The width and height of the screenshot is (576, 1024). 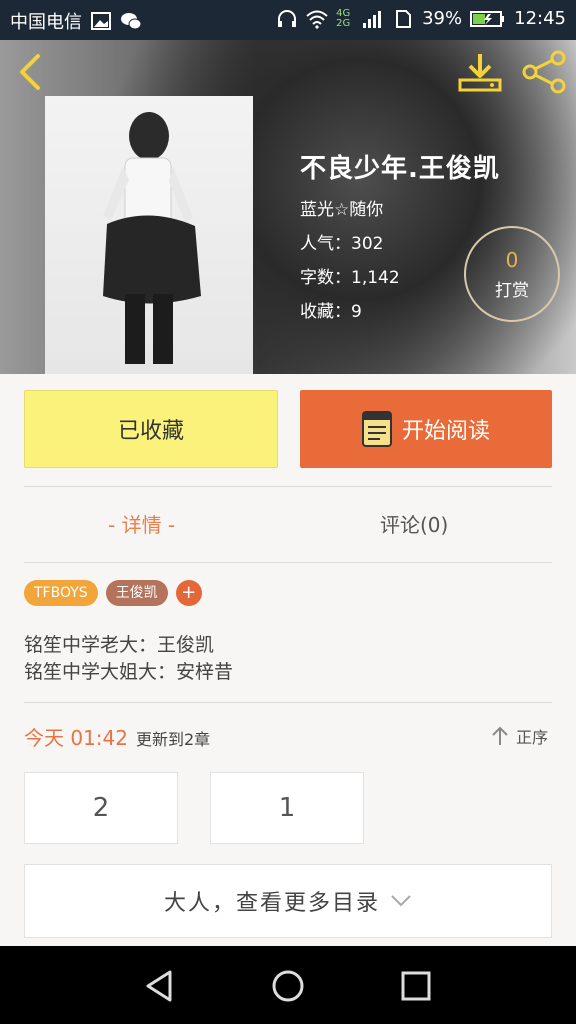 What do you see at coordinates (61, 593) in the screenshot?
I see `tag-tfboys: TFBOYS` at bounding box center [61, 593].